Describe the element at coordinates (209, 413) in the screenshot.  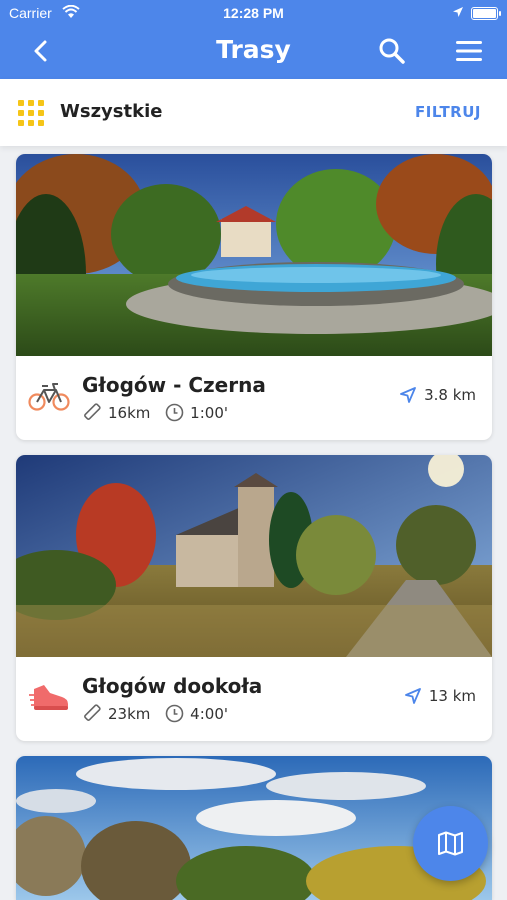
I see `route-duration: 1:00'` at that location.